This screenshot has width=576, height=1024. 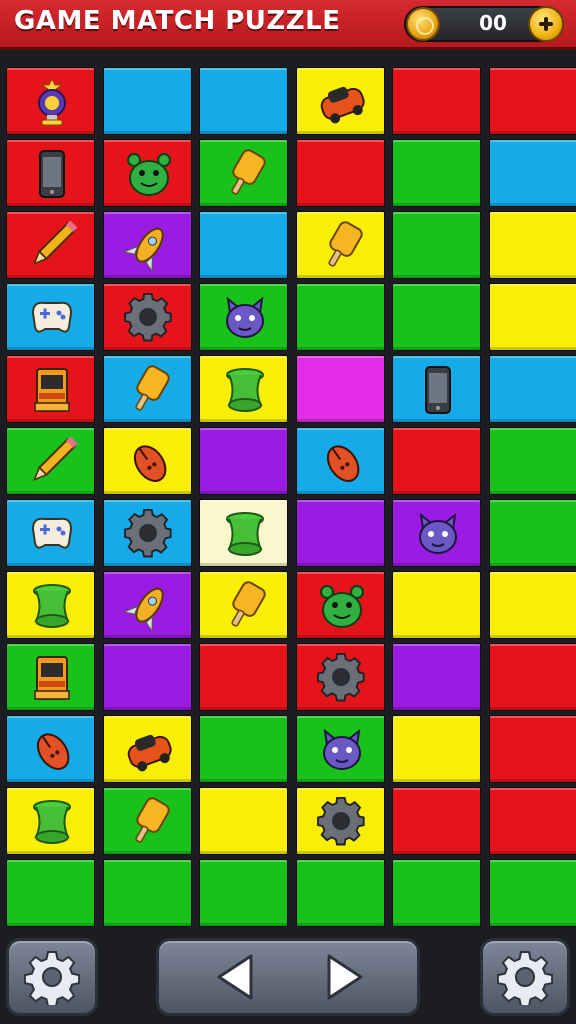 I want to click on trophy-icon, so click(x=51, y=102).